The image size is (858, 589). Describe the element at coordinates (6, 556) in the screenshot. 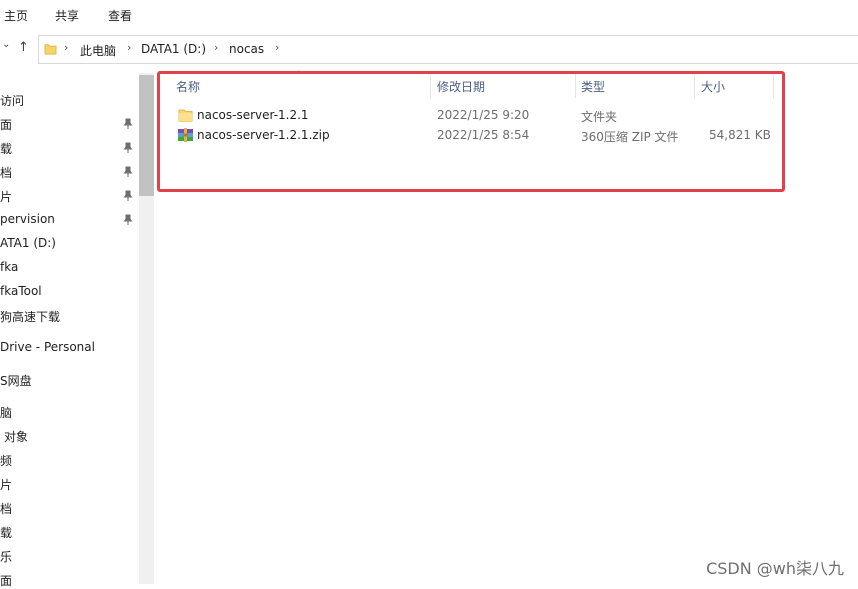

I see `nav-item: 乐` at that location.